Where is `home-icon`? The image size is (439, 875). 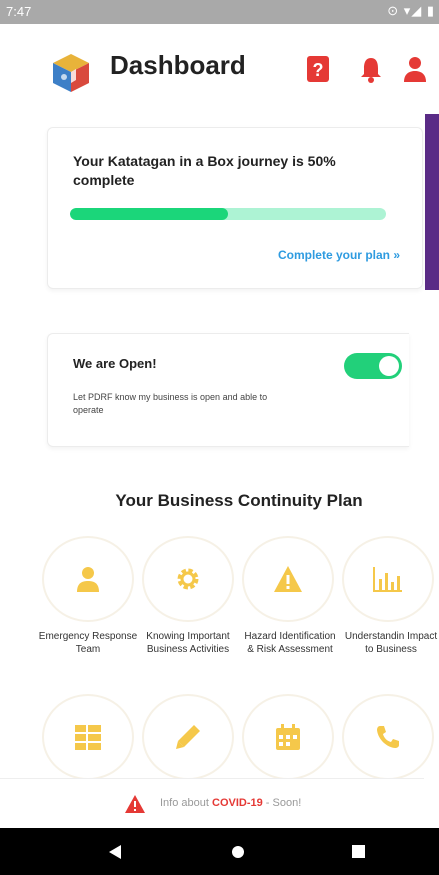 home-icon is located at coordinates (238, 852).